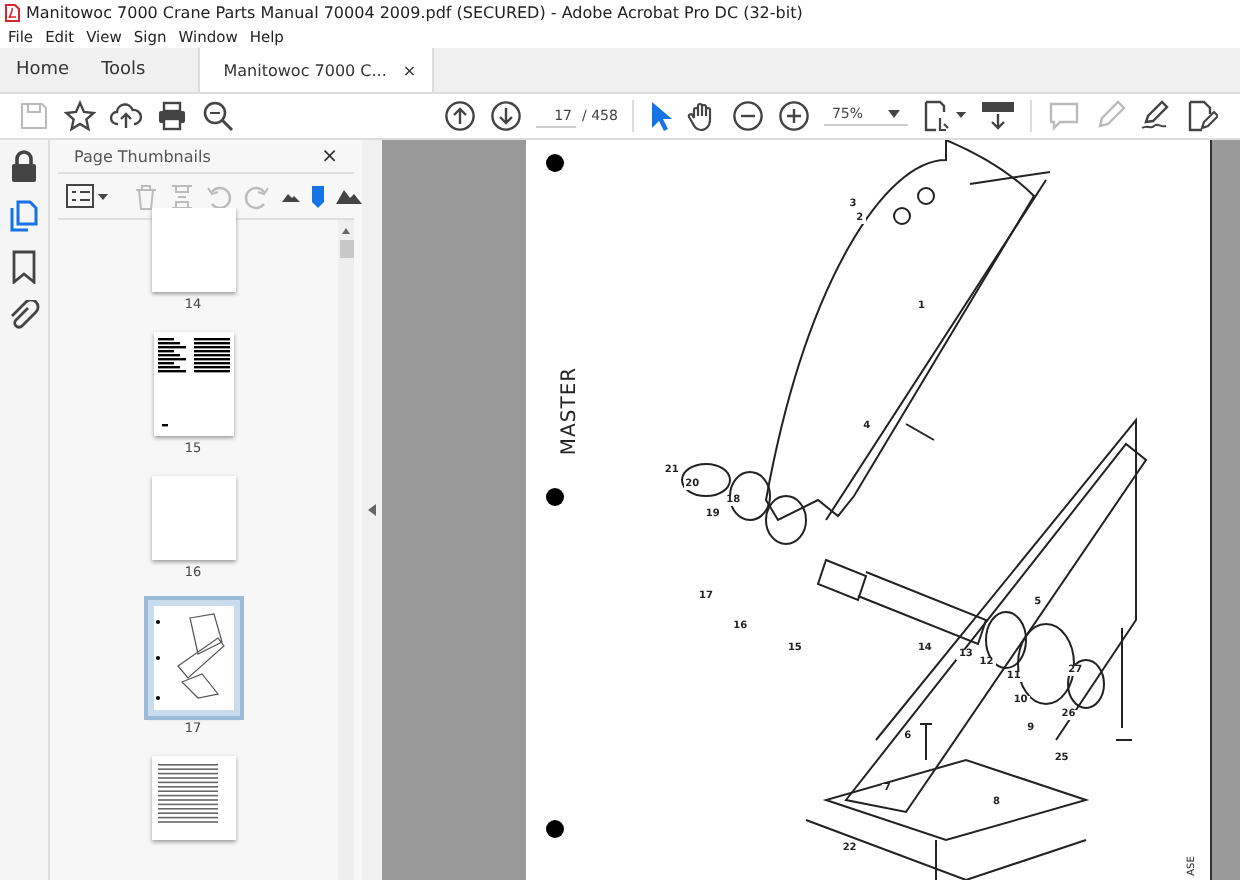  Describe the element at coordinates (24, 267) in the screenshot. I see `bookmark-icon` at that location.